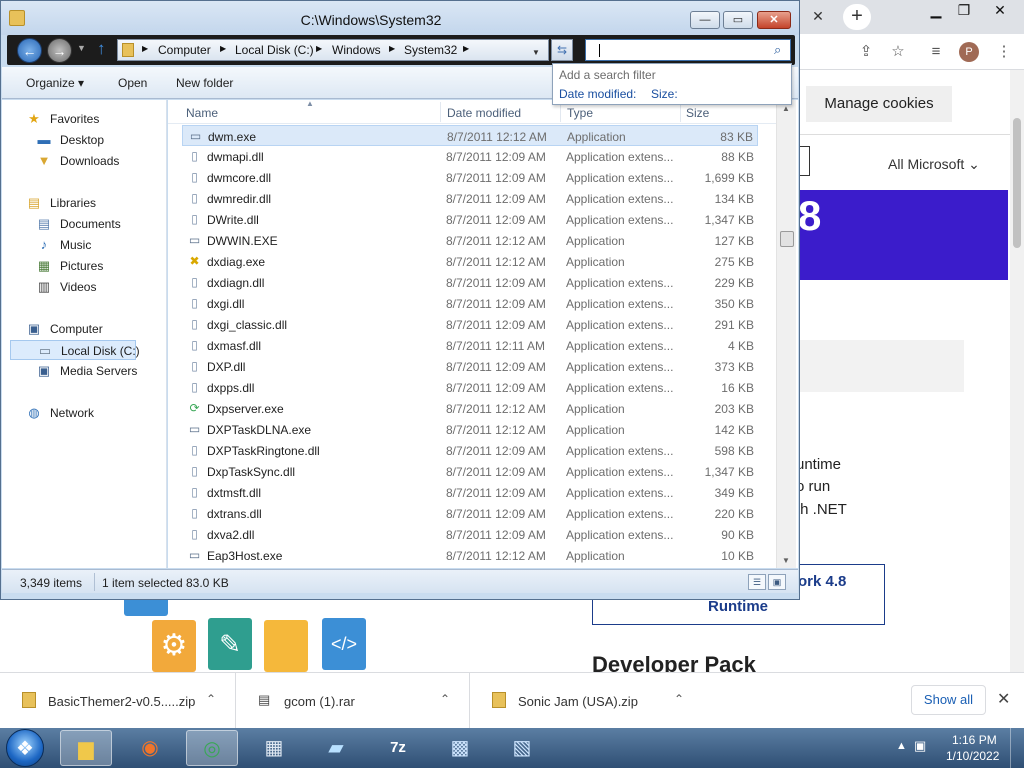 This screenshot has height=768, width=1024. I want to click on show-desktop-button, so click(1017, 748).